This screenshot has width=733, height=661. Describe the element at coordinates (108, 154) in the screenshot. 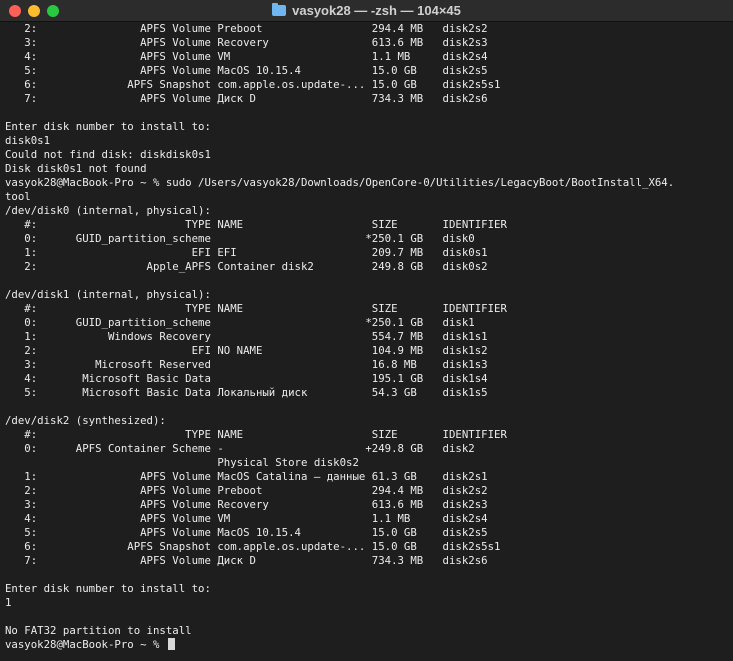

I see `terminal-line: Could not find disk: diskdisk0s1` at that location.